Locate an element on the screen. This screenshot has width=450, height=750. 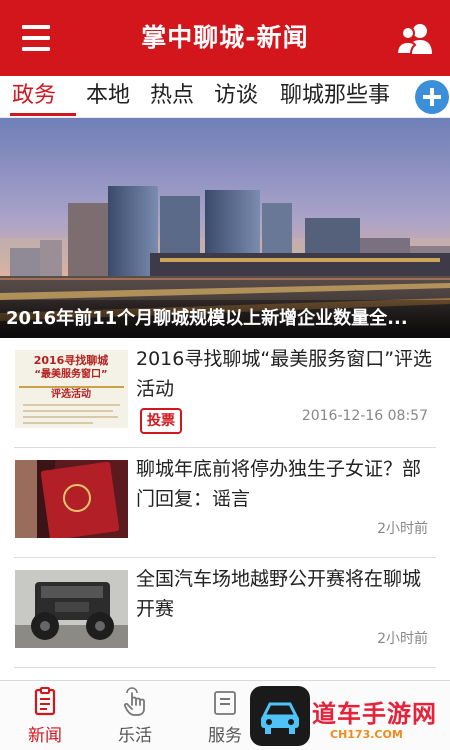
category-tabs: 政务 本地 热点 访谈 聊城那些事 is located at coordinates (225, 97).